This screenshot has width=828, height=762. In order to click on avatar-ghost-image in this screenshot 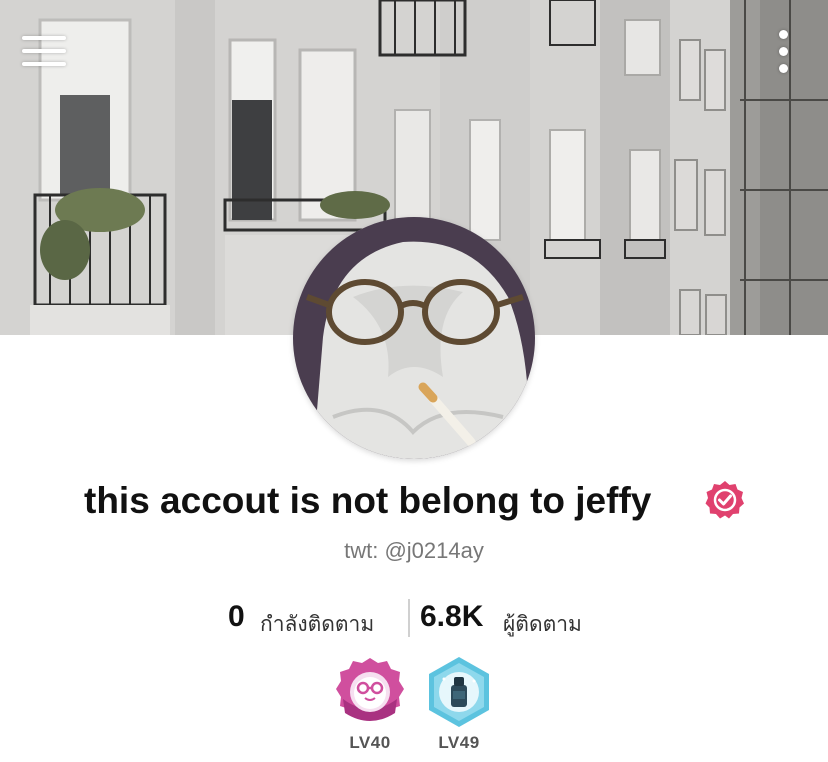, I will do `click(414, 338)`.